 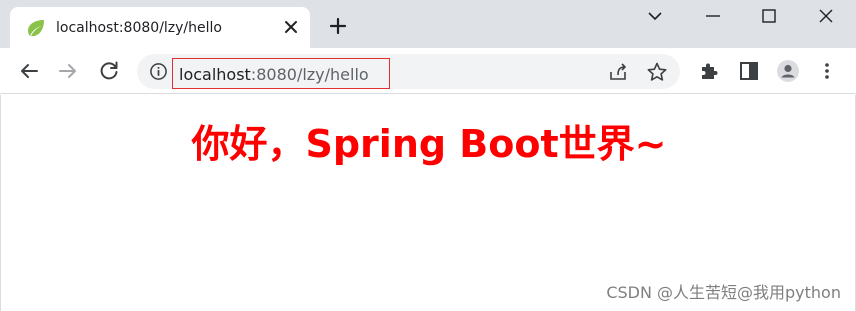 What do you see at coordinates (749, 71) in the screenshot?
I see `side-panel-icon` at bounding box center [749, 71].